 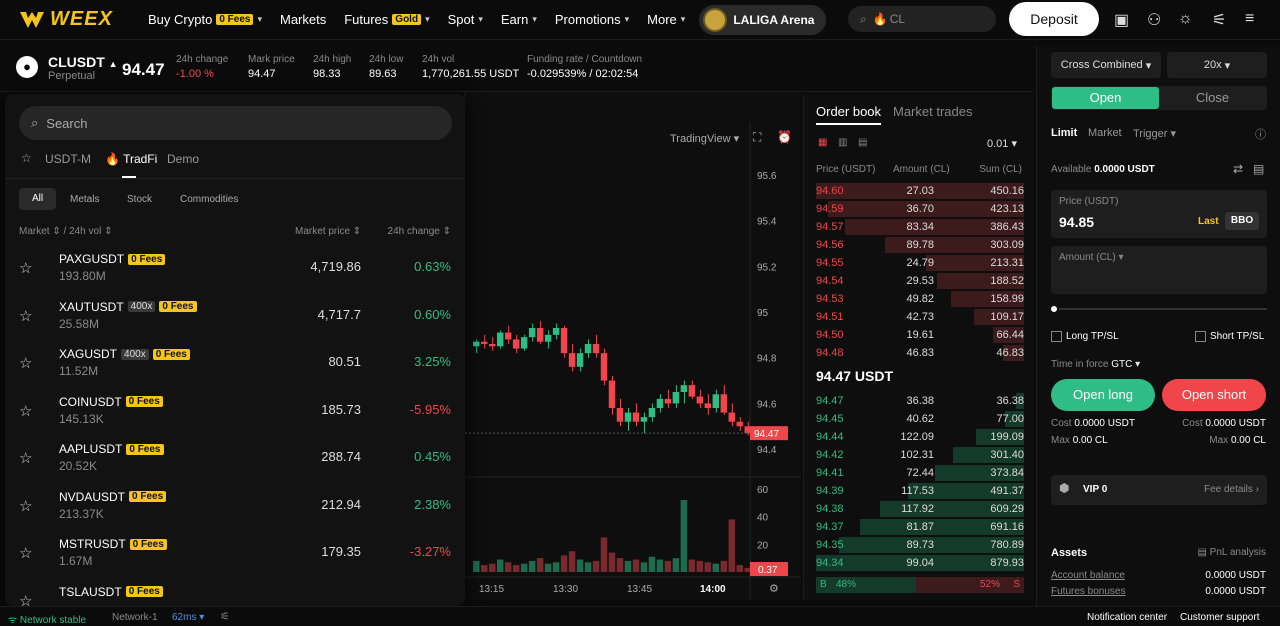 I want to click on ask-row: 94.60 27.03 450.16, so click(x=920, y=191).